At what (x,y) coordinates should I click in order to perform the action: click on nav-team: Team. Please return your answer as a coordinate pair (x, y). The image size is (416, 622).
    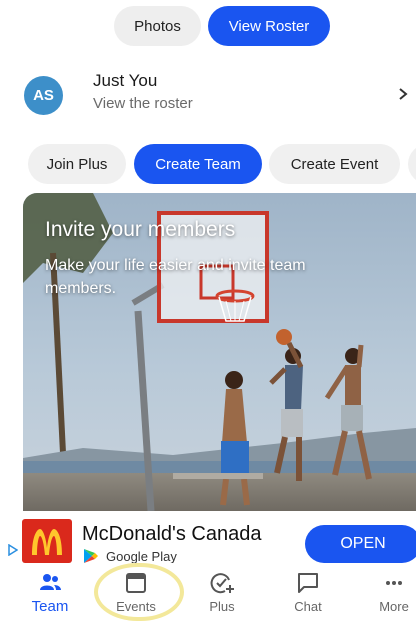
    Looking at the image, I should click on (50, 592).